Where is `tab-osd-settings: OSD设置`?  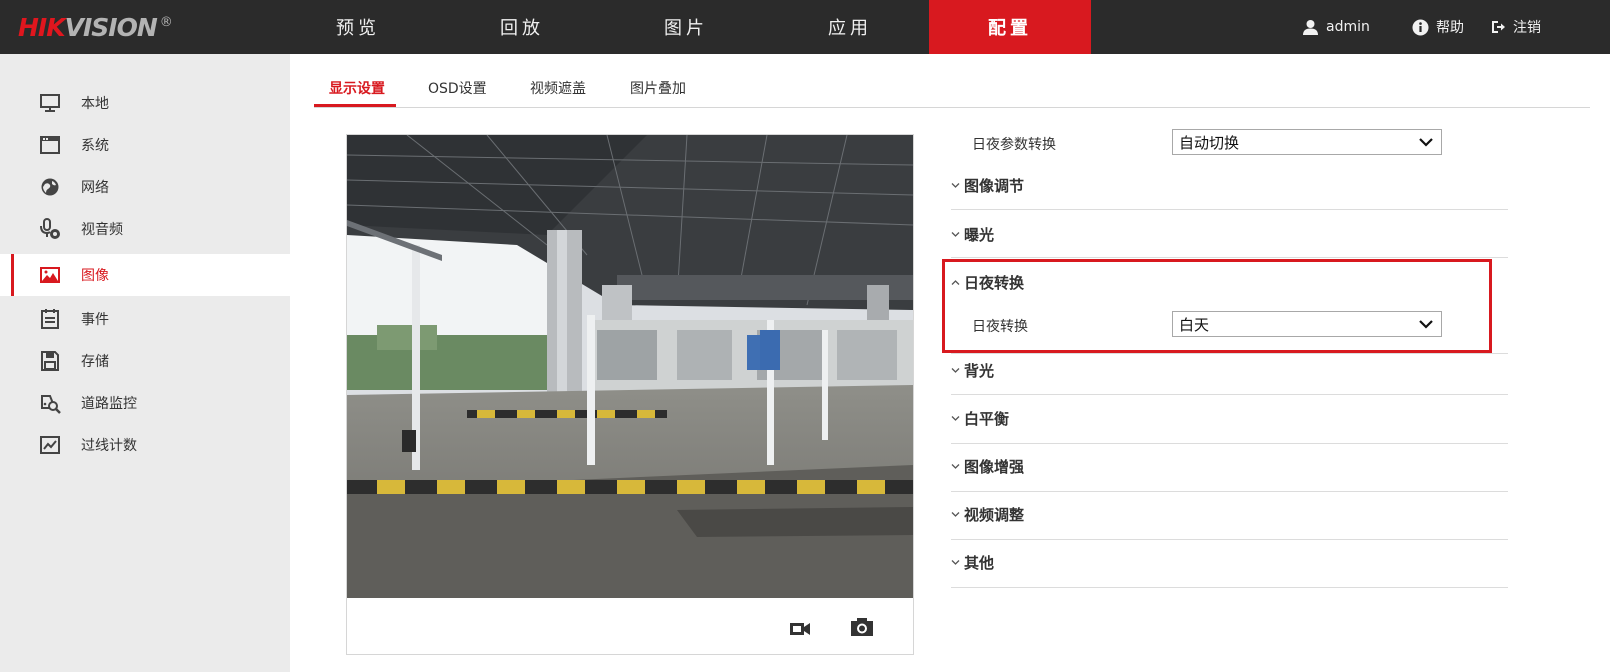 tab-osd-settings: OSD设置 is located at coordinates (457, 88).